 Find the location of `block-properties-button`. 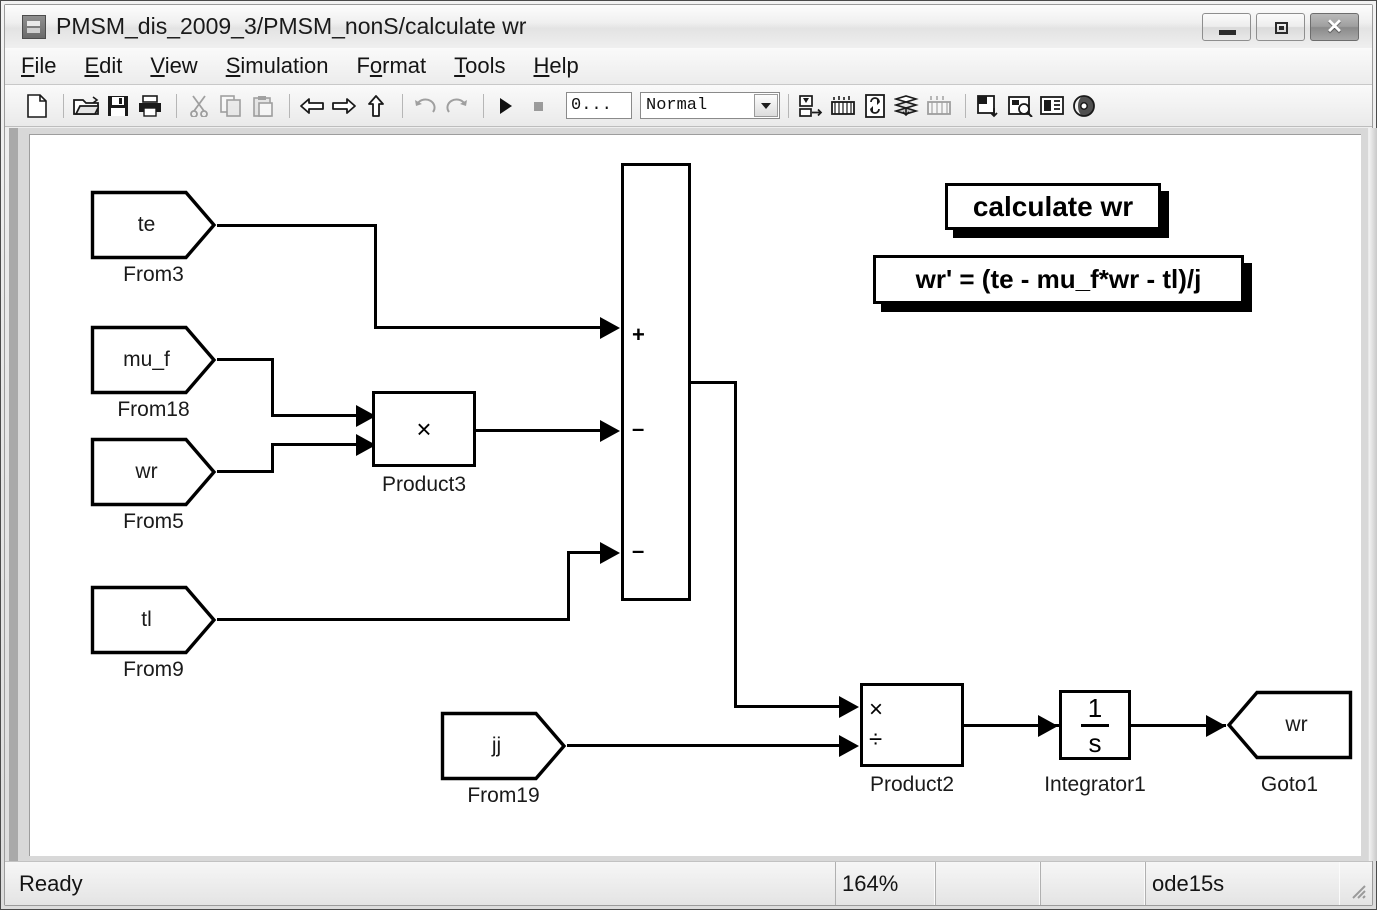

block-properties-button is located at coordinates (1052, 106).